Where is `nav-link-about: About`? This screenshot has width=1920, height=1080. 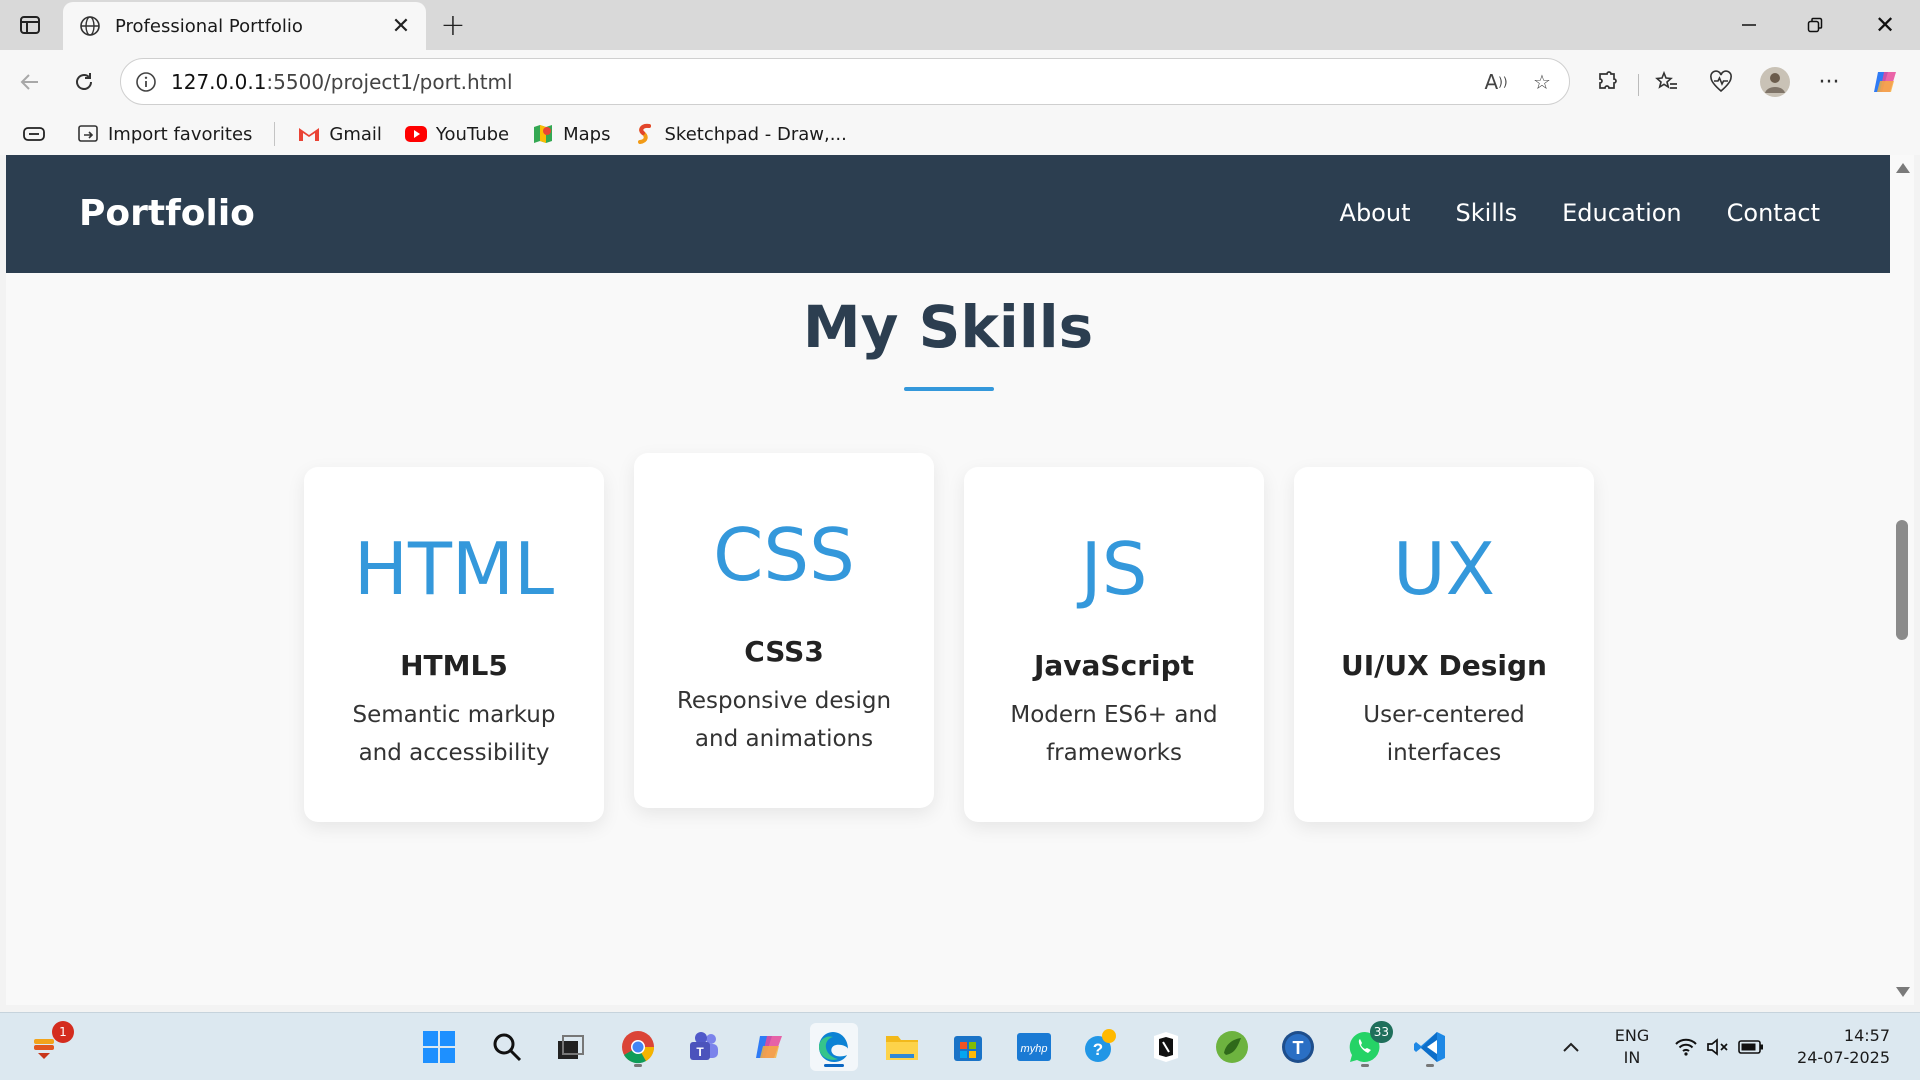 nav-link-about: About is located at coordinates (1375, 213).